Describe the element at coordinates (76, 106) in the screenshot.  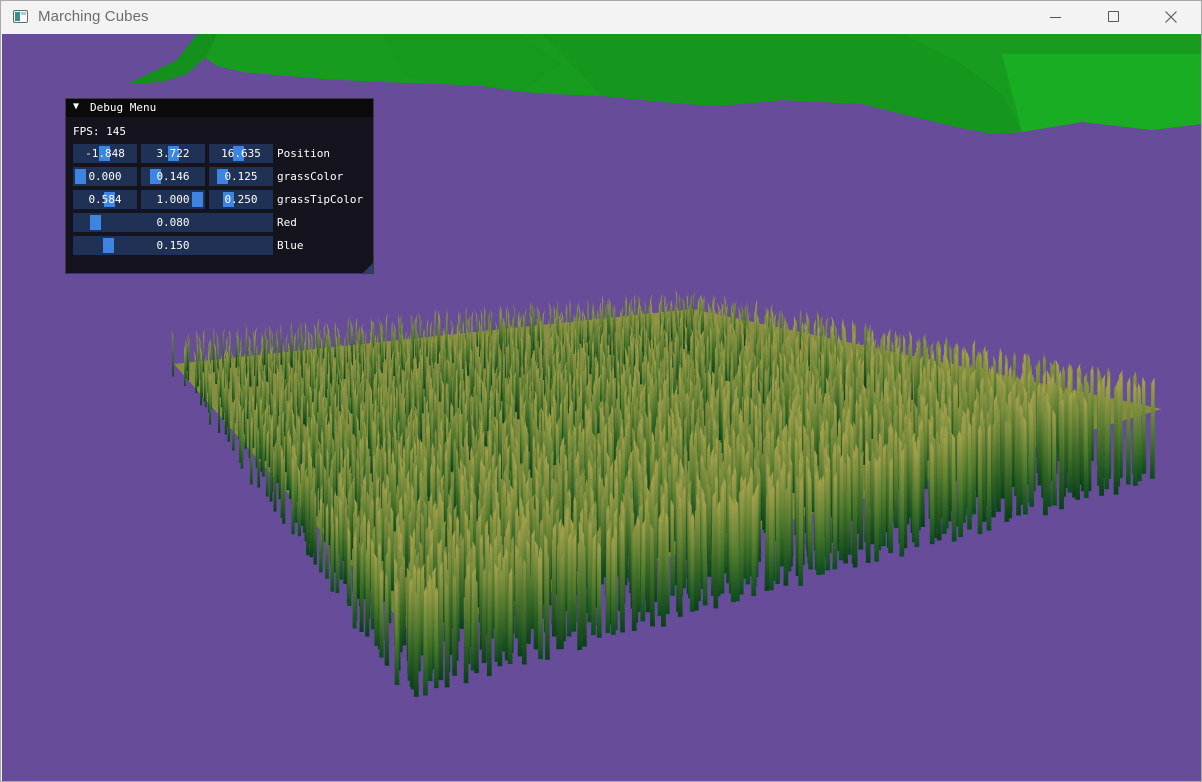
I see `collapse-triangle-icon: ▼` at that location.